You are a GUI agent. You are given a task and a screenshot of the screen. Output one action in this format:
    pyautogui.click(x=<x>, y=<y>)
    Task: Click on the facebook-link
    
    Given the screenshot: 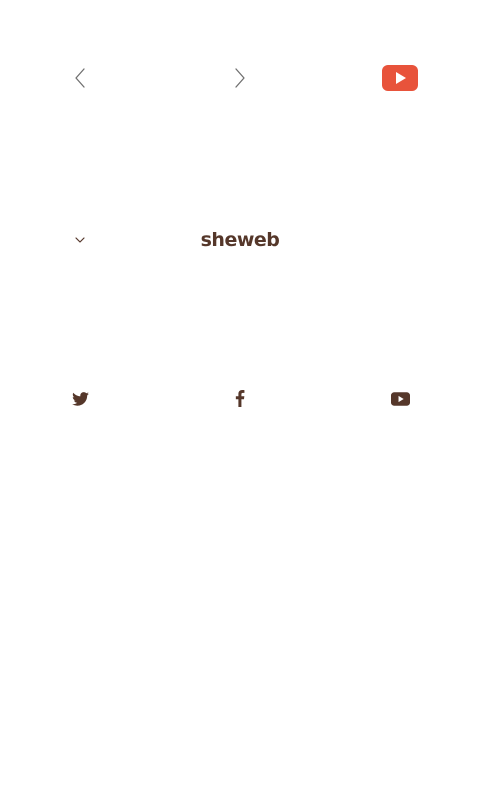 What is the action you would take?
    pyautogui.click(x=240, y=401)
    